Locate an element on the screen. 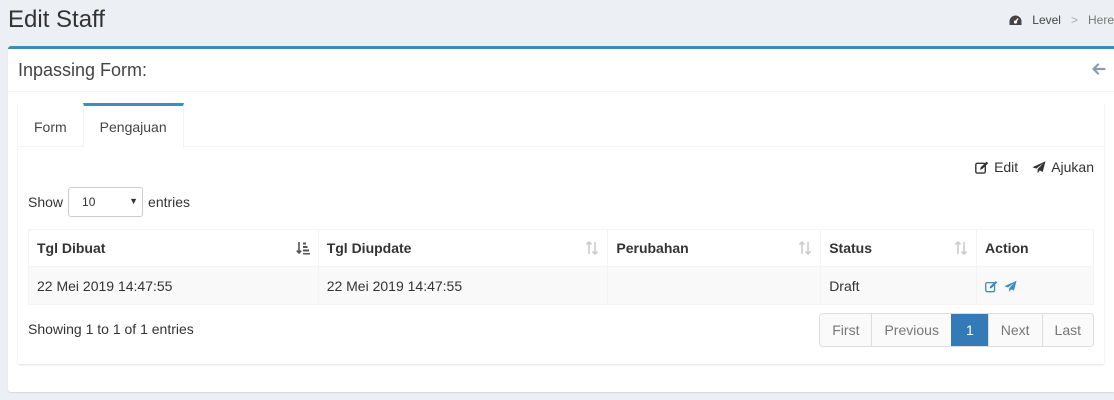  edit-button: Edit is located at coordinates (996, 167).